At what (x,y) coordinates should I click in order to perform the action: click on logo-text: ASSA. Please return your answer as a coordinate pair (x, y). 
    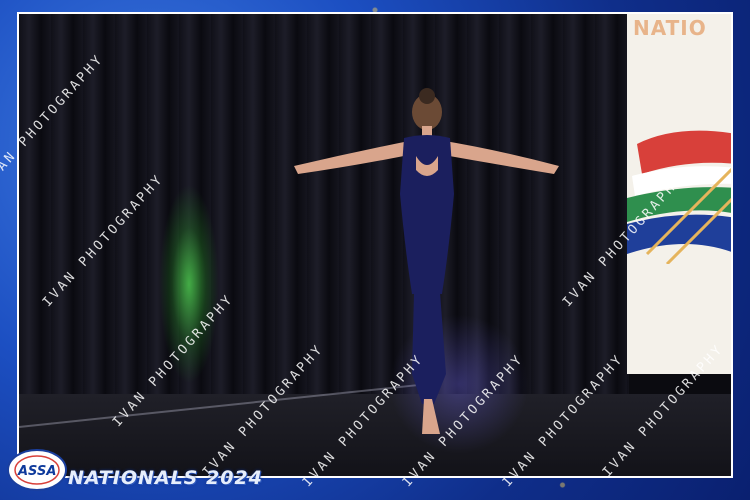
    Looking at the image, I should click on (37, 471).